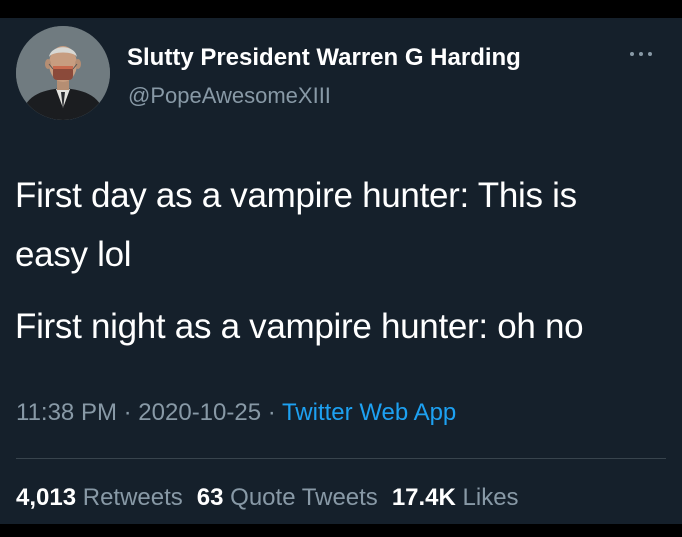 The height and width of the screenshot is (537, 682). What do you see at coordinates (132, 497) in the screenshot?
I see `retweets-label: Retweets` at bounding box center [132, 497].